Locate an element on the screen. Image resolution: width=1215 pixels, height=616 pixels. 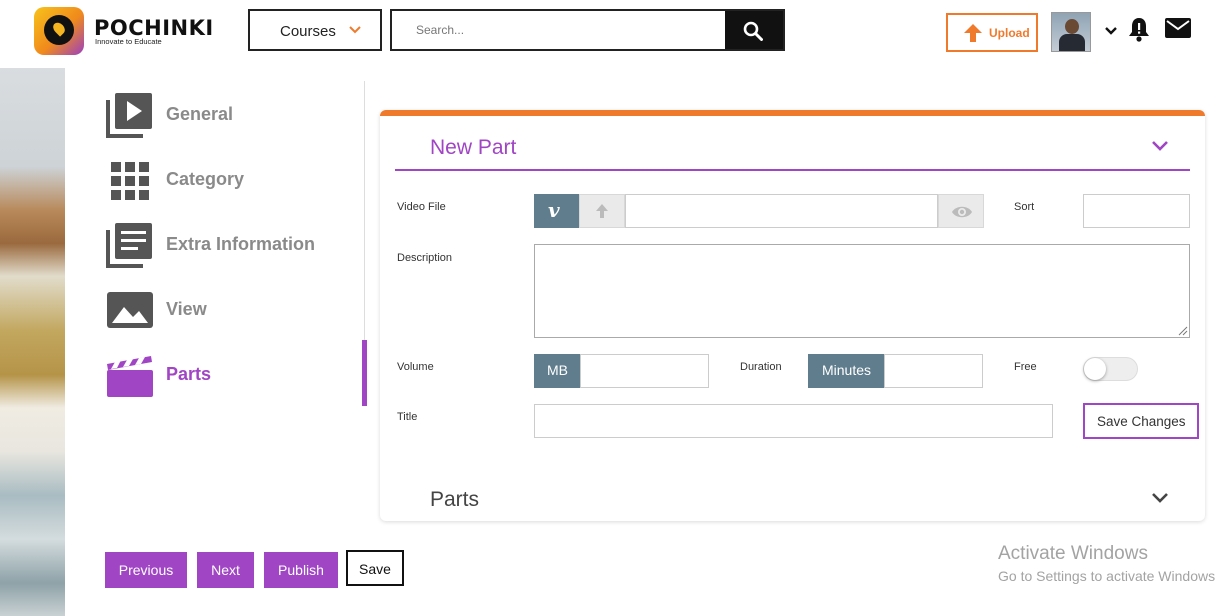
bell-alert-icon is located at coordinates (1139, 29).